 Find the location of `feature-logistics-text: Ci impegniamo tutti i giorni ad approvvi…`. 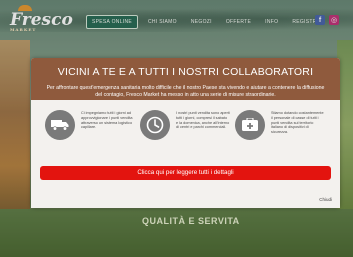

feature-logistics-text: Ci impegniamo tutti i giorni ad approvvi… is located at coordinates (107, 120).